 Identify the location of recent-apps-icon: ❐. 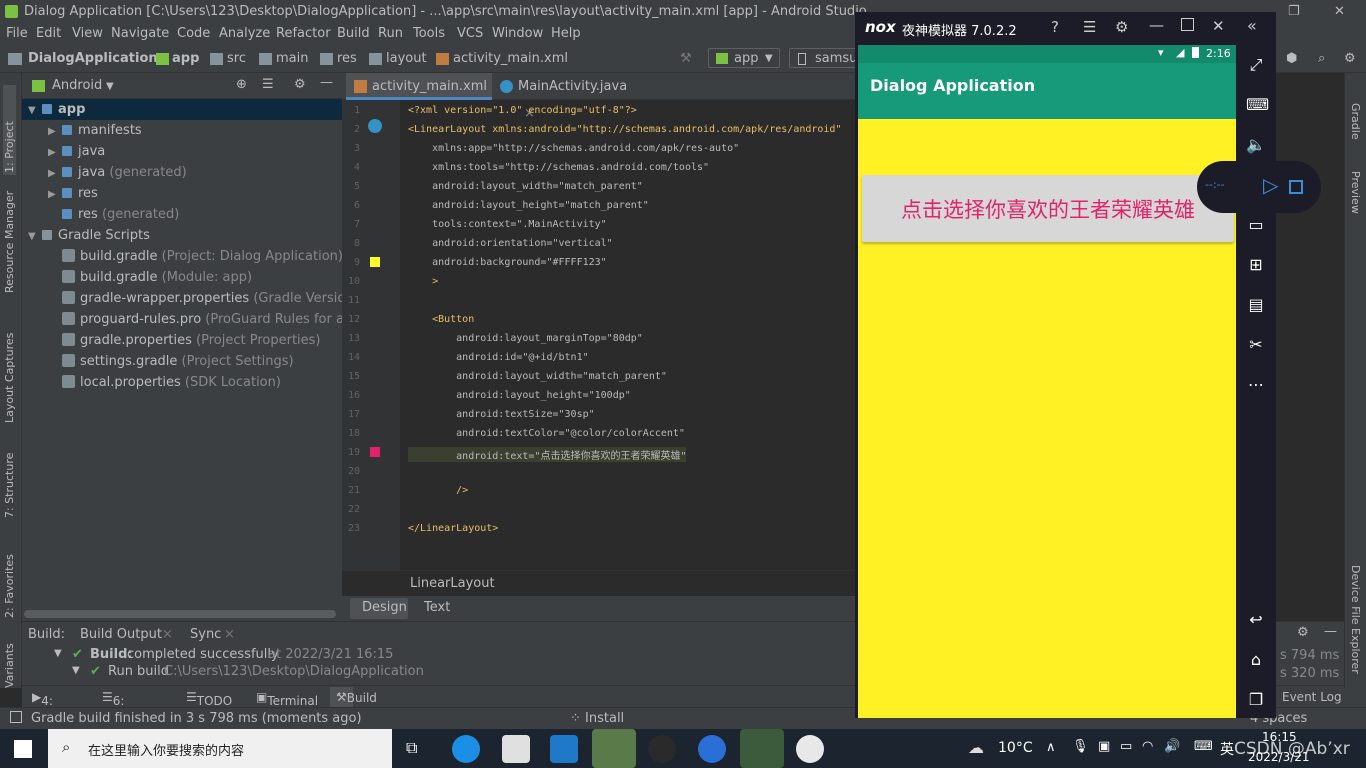
(1256, 700).